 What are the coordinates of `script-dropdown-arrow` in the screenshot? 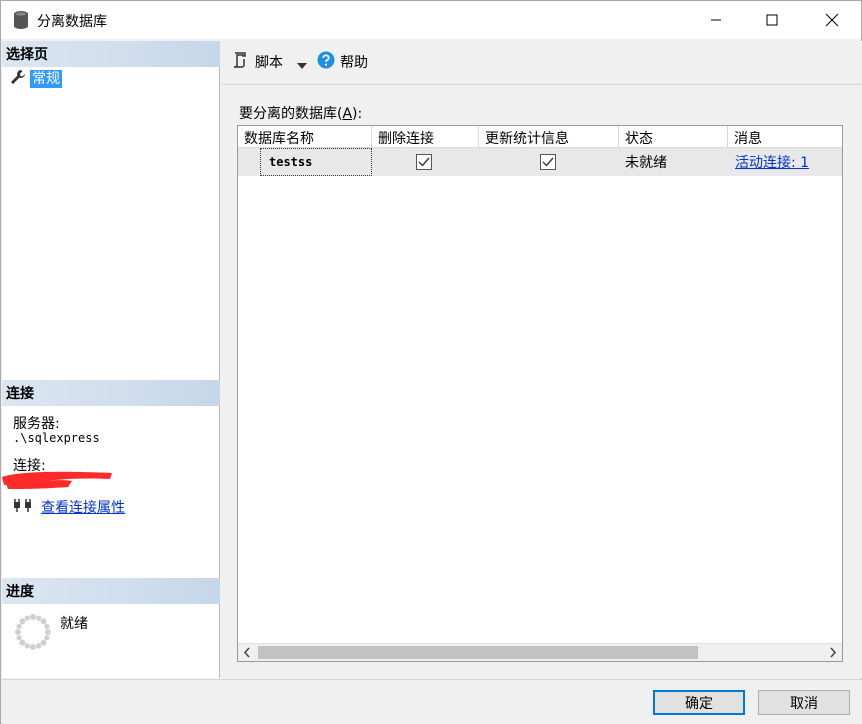 It's located at (302, 65).